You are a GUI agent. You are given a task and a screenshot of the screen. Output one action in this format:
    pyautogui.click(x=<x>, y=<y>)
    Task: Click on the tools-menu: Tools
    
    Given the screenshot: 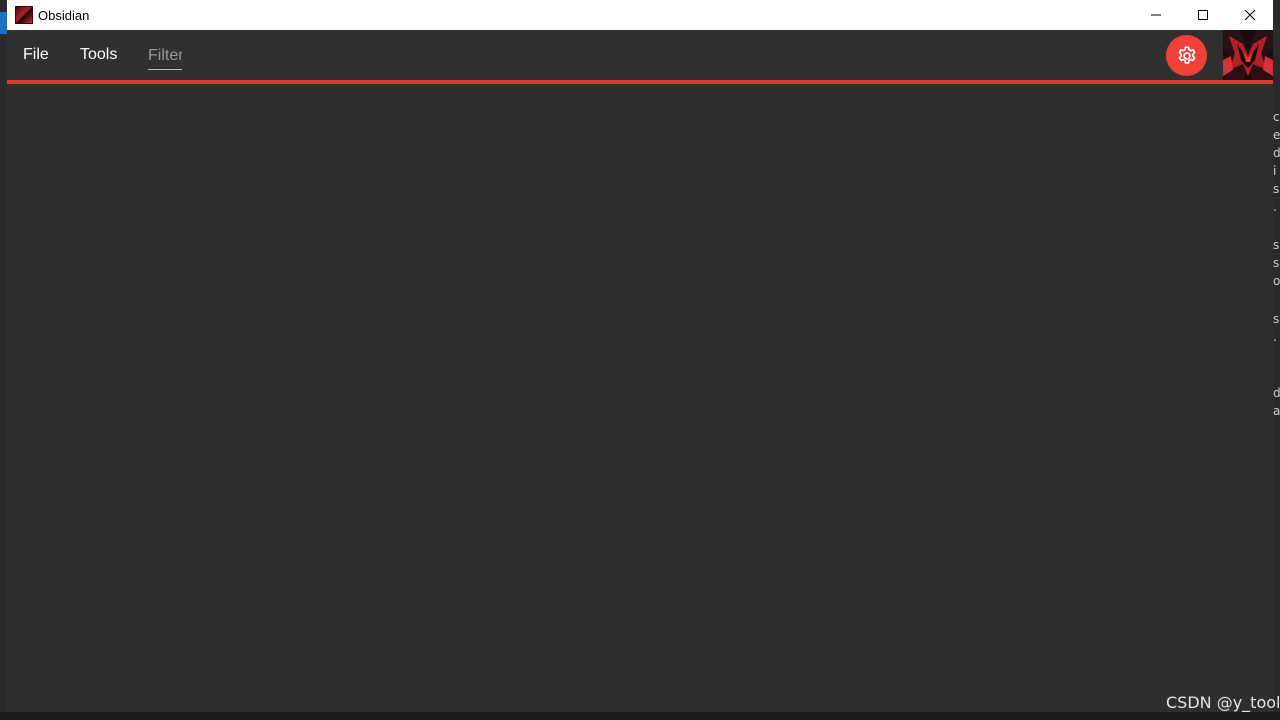 What is the action you would take?
    pyautogui.click(x=98, y=55)
    